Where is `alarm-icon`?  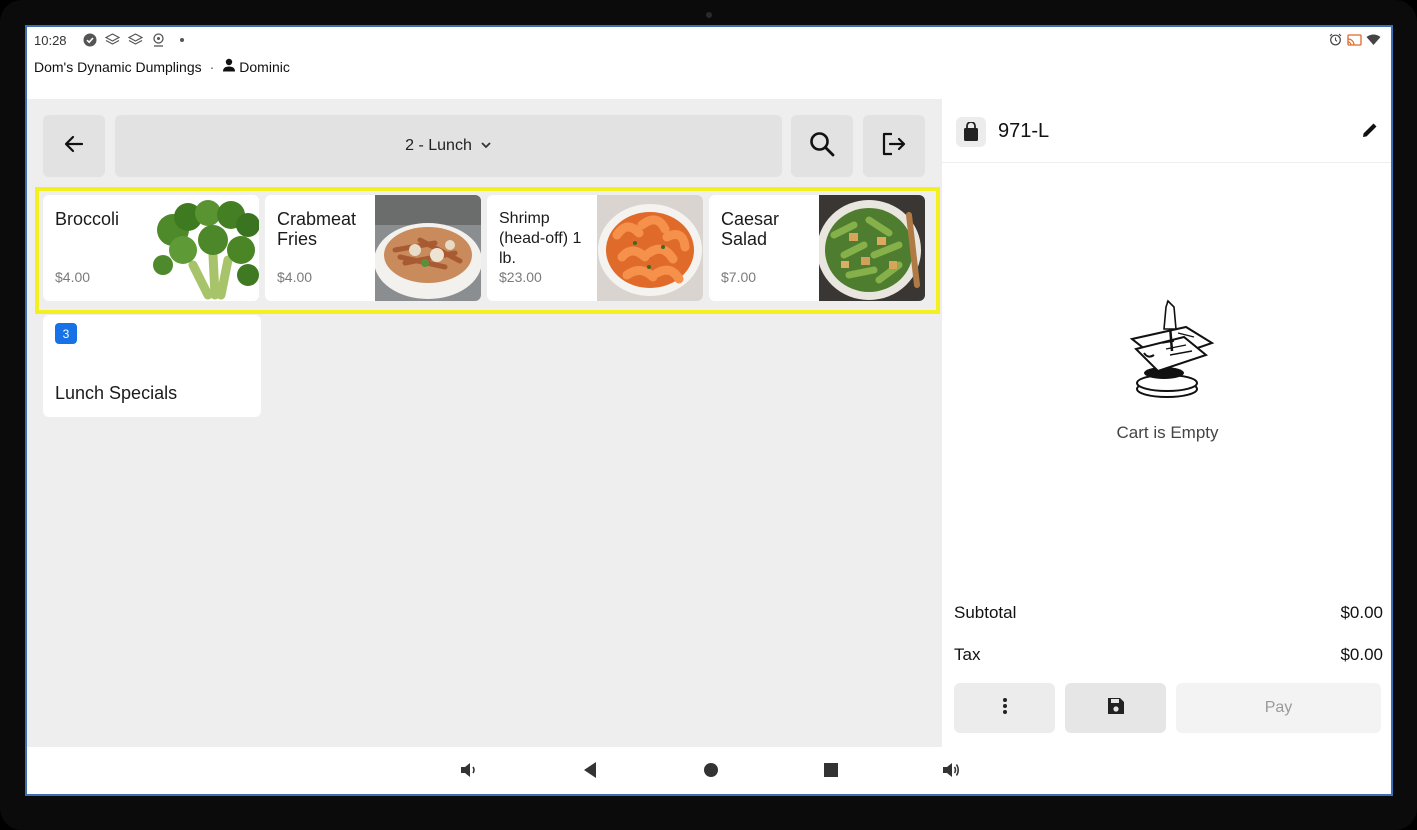
alarm-icon is located at coordinates (1335, 39).